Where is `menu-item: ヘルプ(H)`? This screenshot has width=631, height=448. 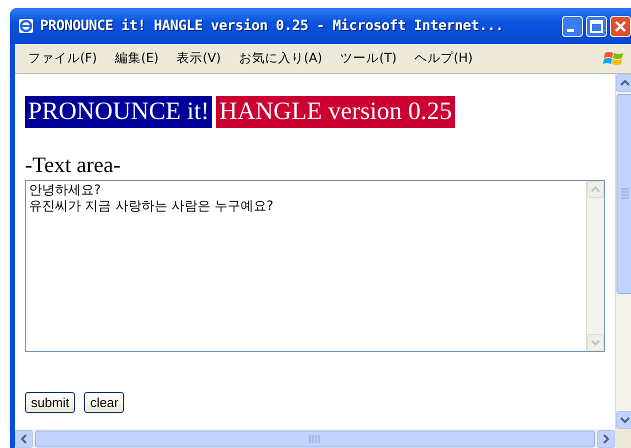
menu-item: ヘルプ(H) is located at coordinates (444, 58).